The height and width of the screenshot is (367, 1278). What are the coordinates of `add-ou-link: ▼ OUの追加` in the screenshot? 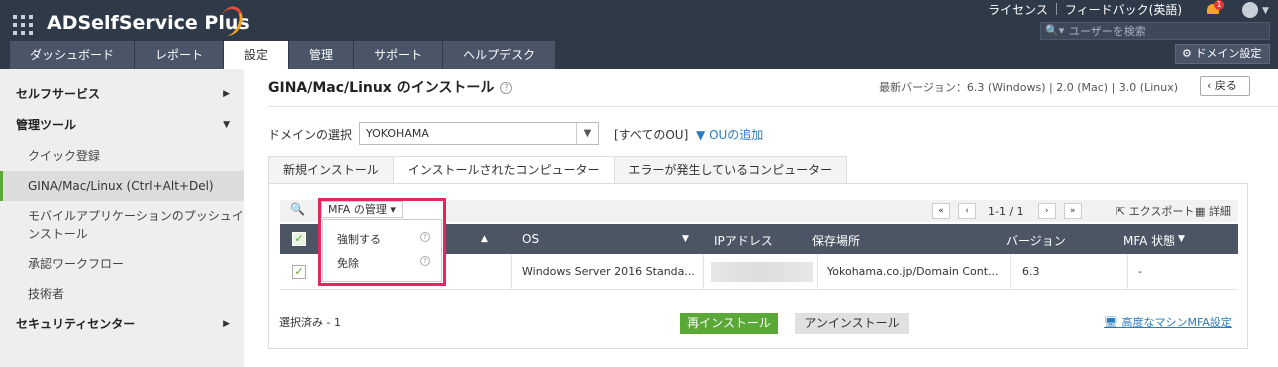 It's located at (729, 134).